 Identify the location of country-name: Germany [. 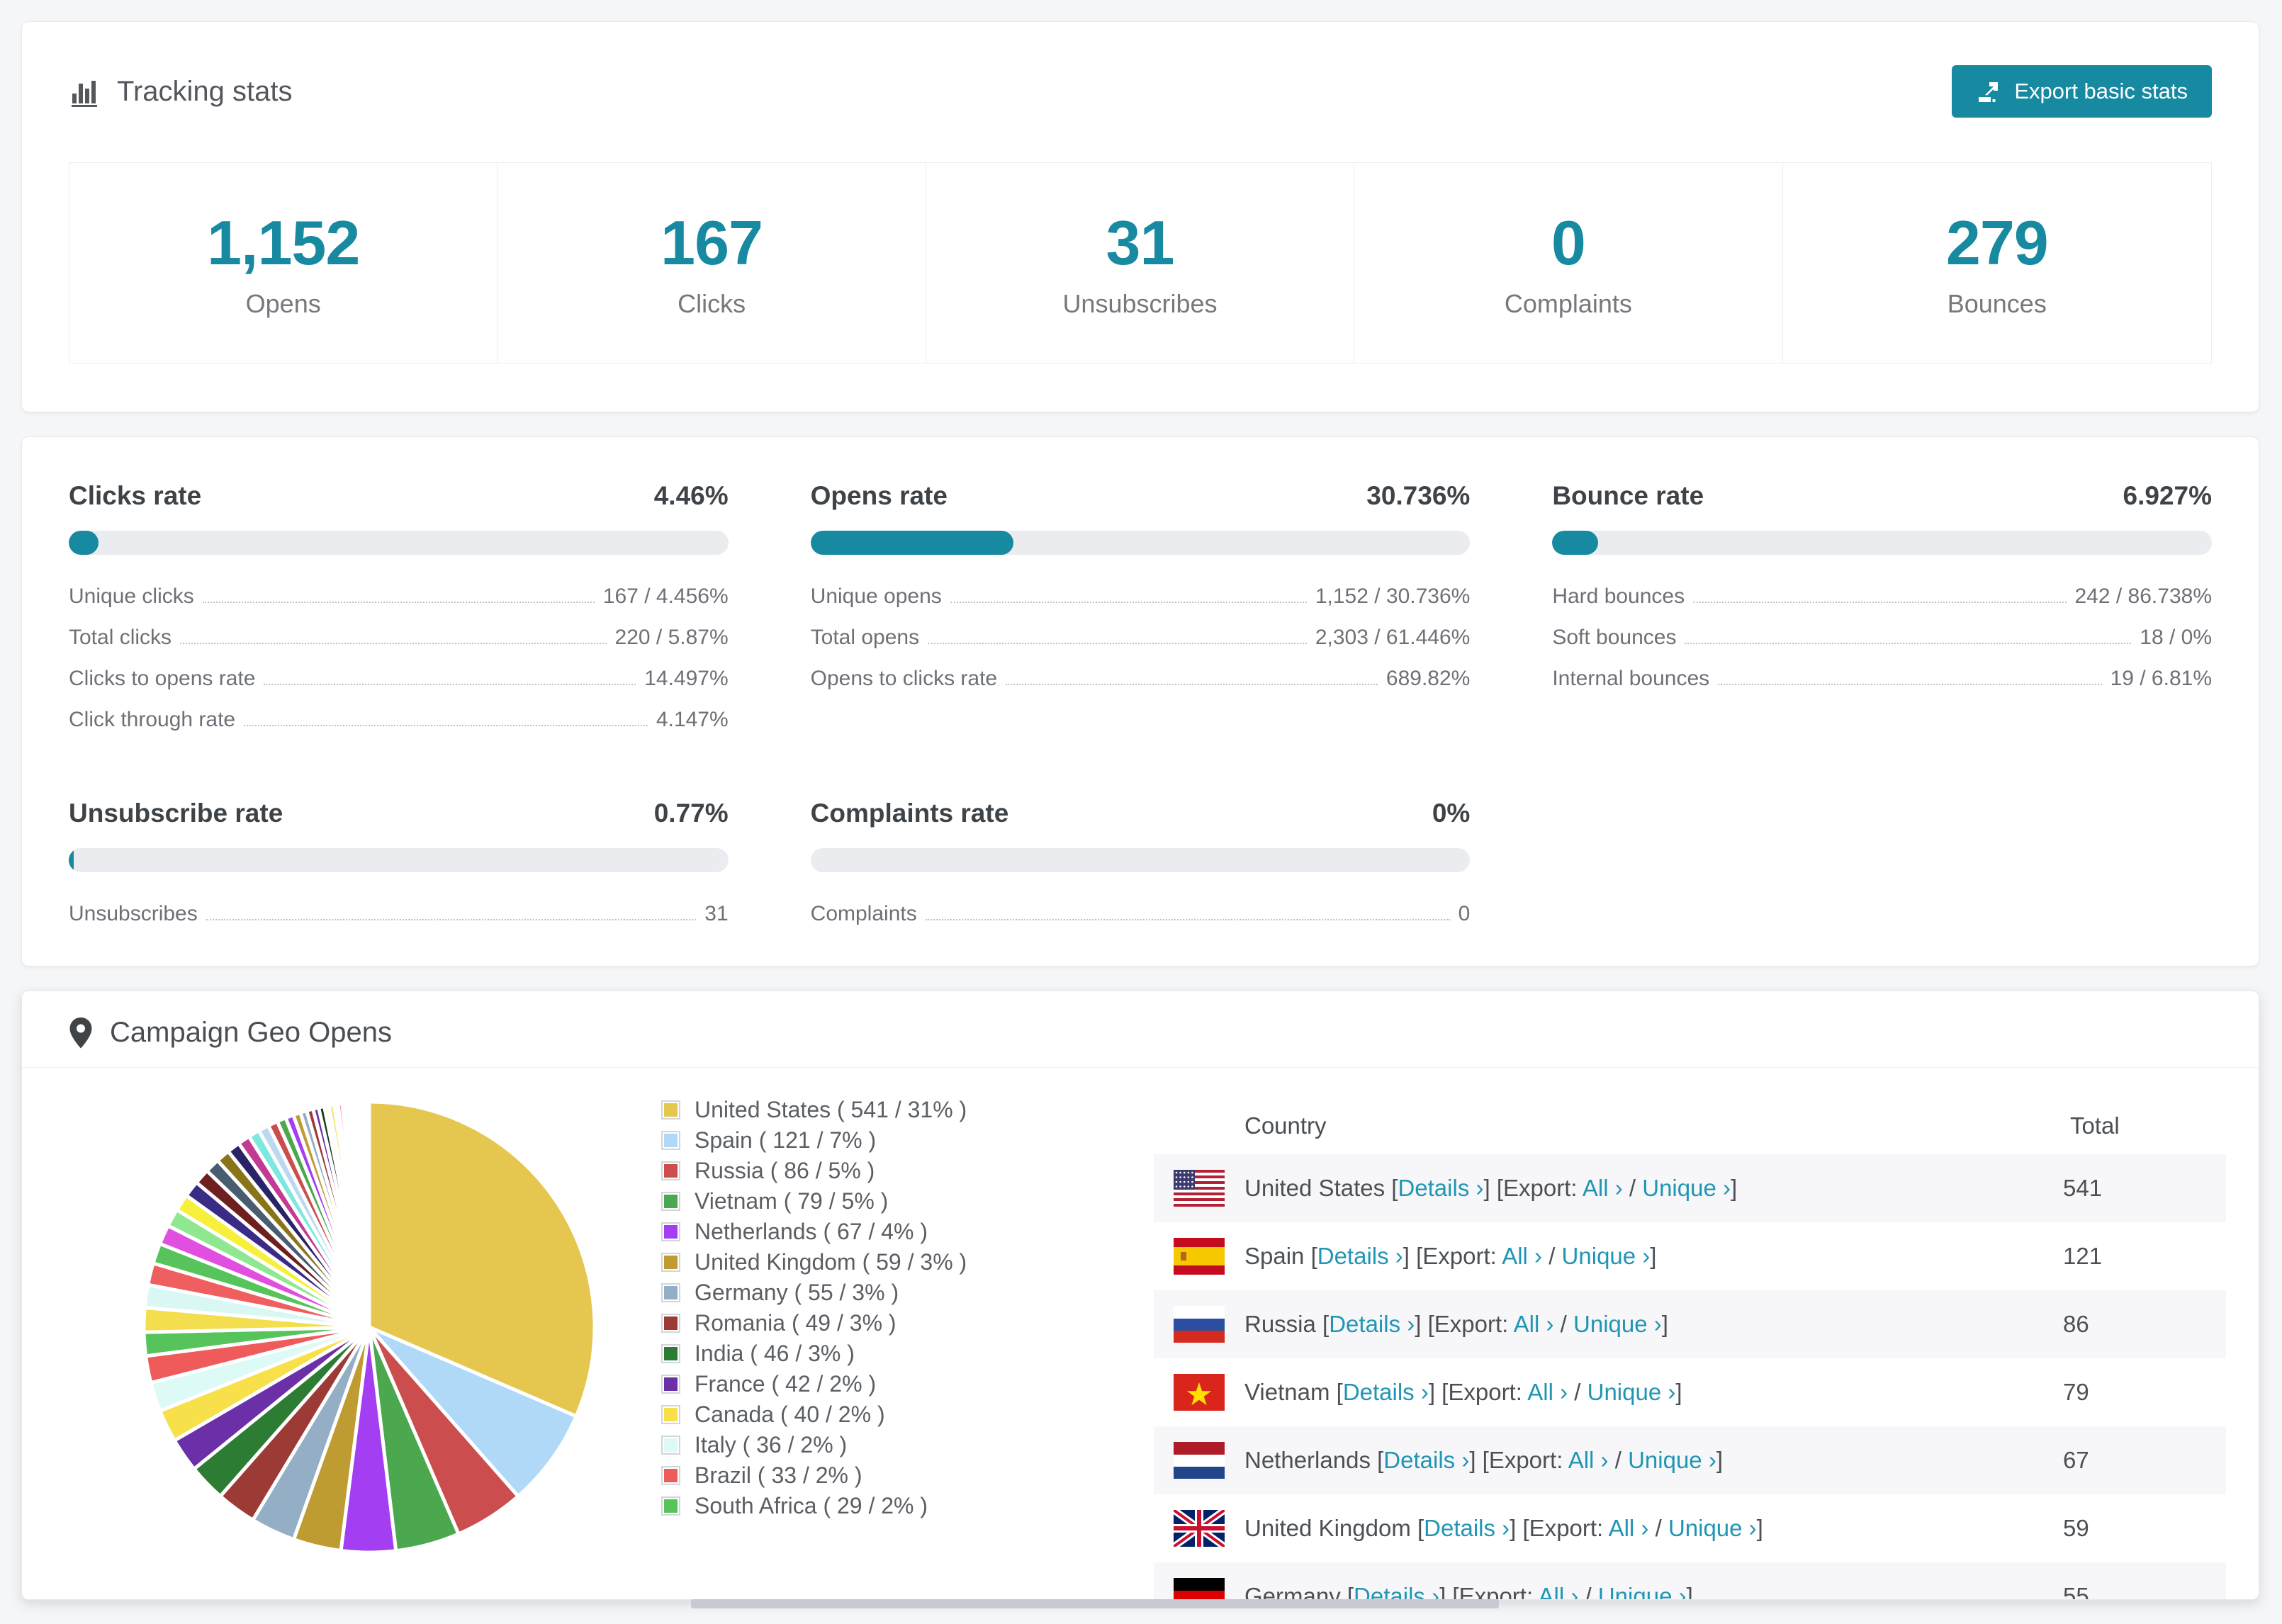
(1299, 1592).